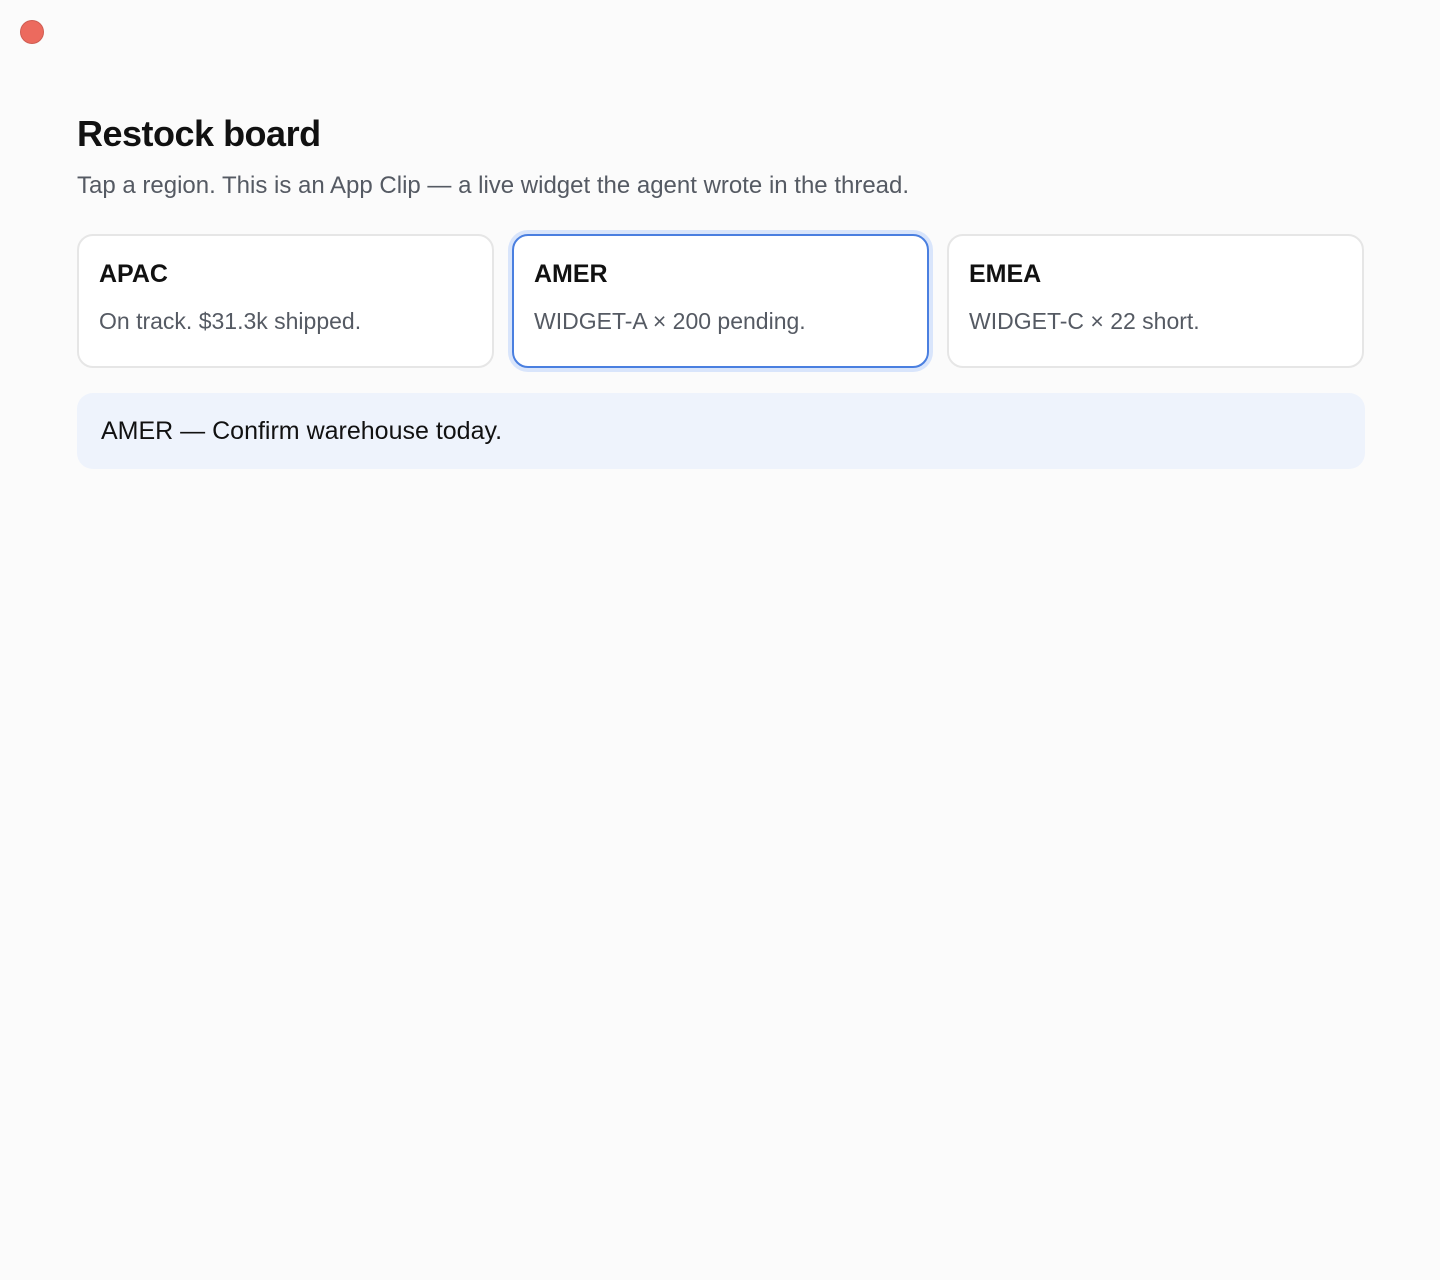  What do you see at coordinates (571, 274) in the screenshot?
I see `region-name: AMER` at bounding box center [571, 274].